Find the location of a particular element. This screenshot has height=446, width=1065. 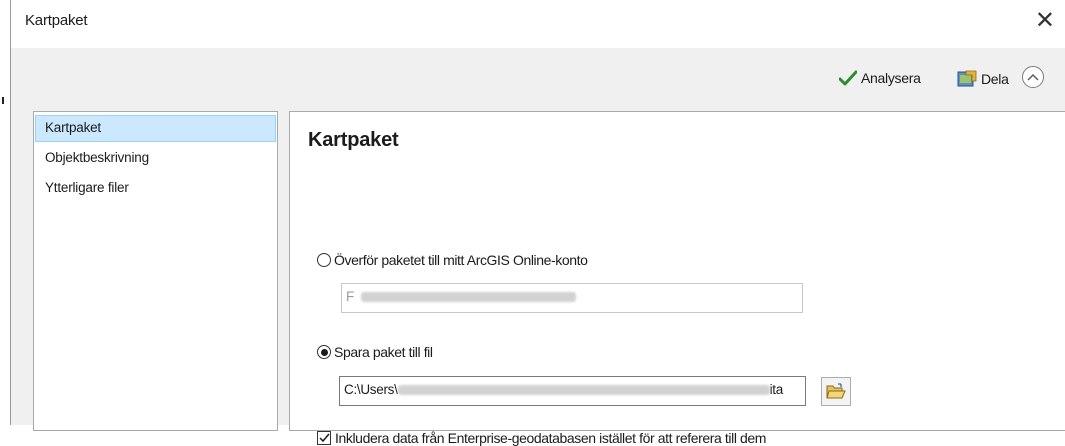

online-name-value: F is located at coordinates (350, 296).